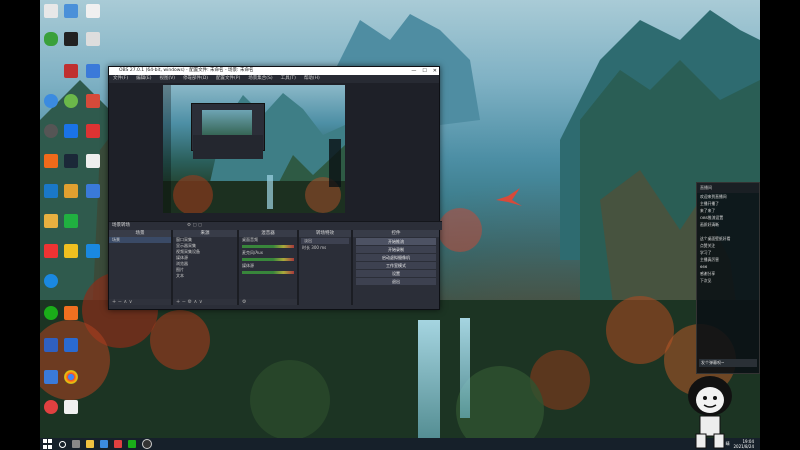 This screenshot has width=800, height=450. Describe the element at coordinates (325, 241) in the screenshot. I see `transition-select: 淡出` at that location.